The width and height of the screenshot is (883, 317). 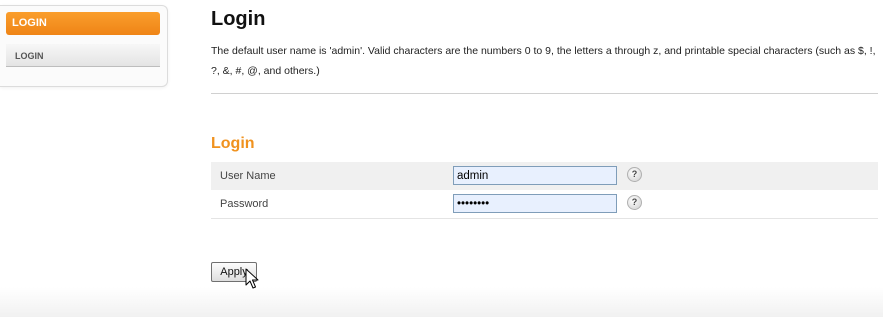 What do you see at coordinates (248, 176) in the screenshot?
I see `username-label: User Name` at bounding box center [248, 176].